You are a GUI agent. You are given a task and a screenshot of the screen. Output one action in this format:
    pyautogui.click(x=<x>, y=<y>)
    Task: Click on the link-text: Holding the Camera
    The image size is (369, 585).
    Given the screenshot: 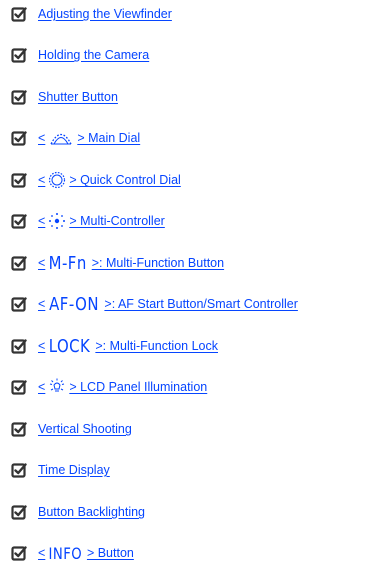 What is the action you would take?
    pyautogui.click(x=94, y=55)
    